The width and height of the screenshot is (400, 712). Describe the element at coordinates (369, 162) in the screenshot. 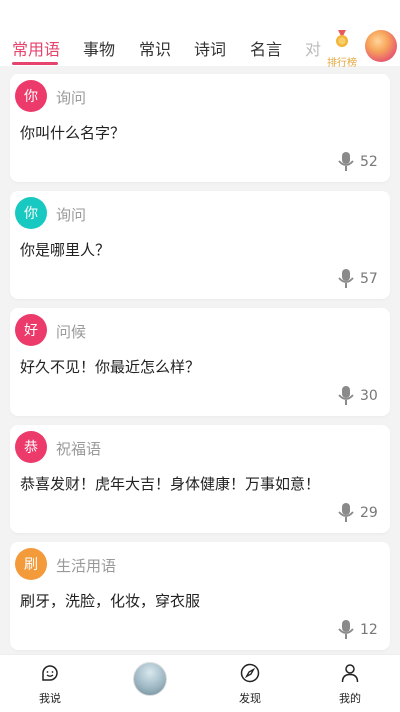

I see `record-count: 52` at that location.